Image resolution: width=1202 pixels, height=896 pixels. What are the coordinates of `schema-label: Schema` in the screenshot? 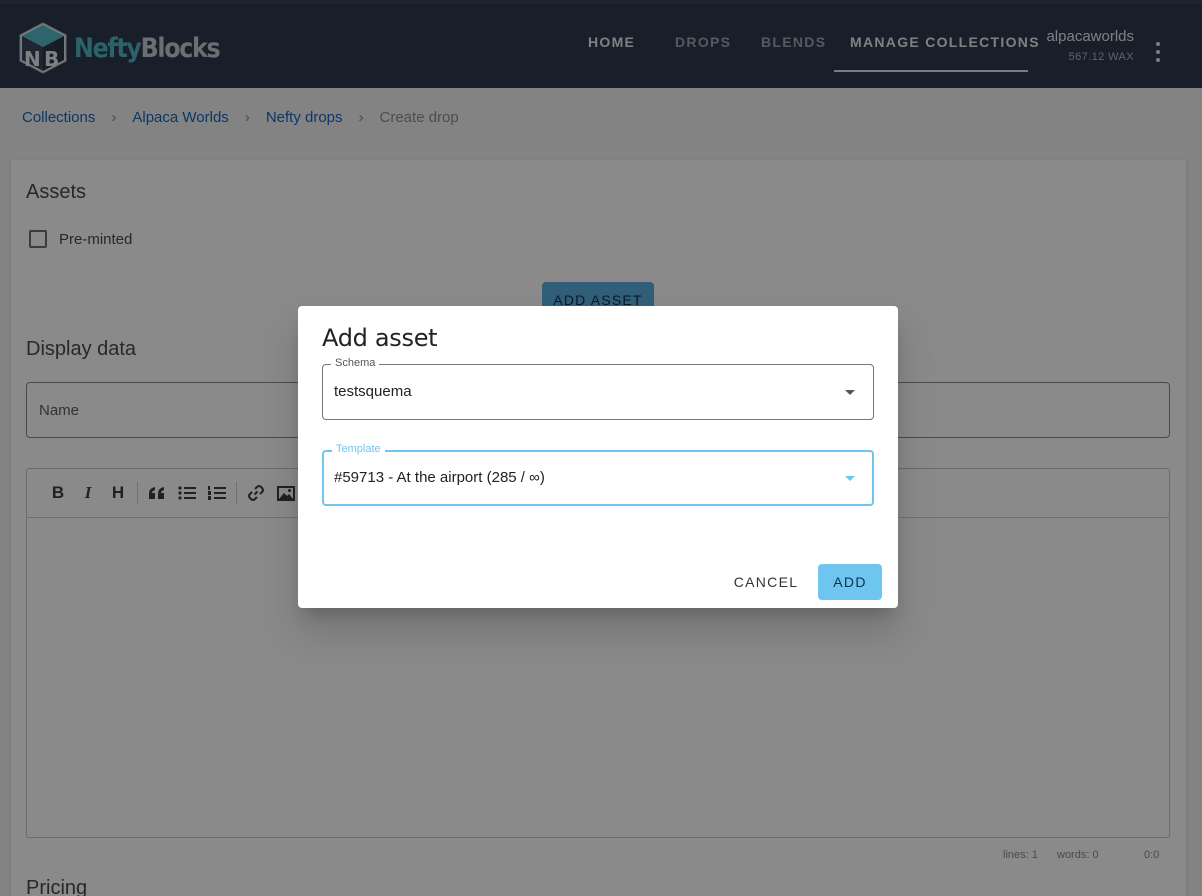 It's located at (355, 363).